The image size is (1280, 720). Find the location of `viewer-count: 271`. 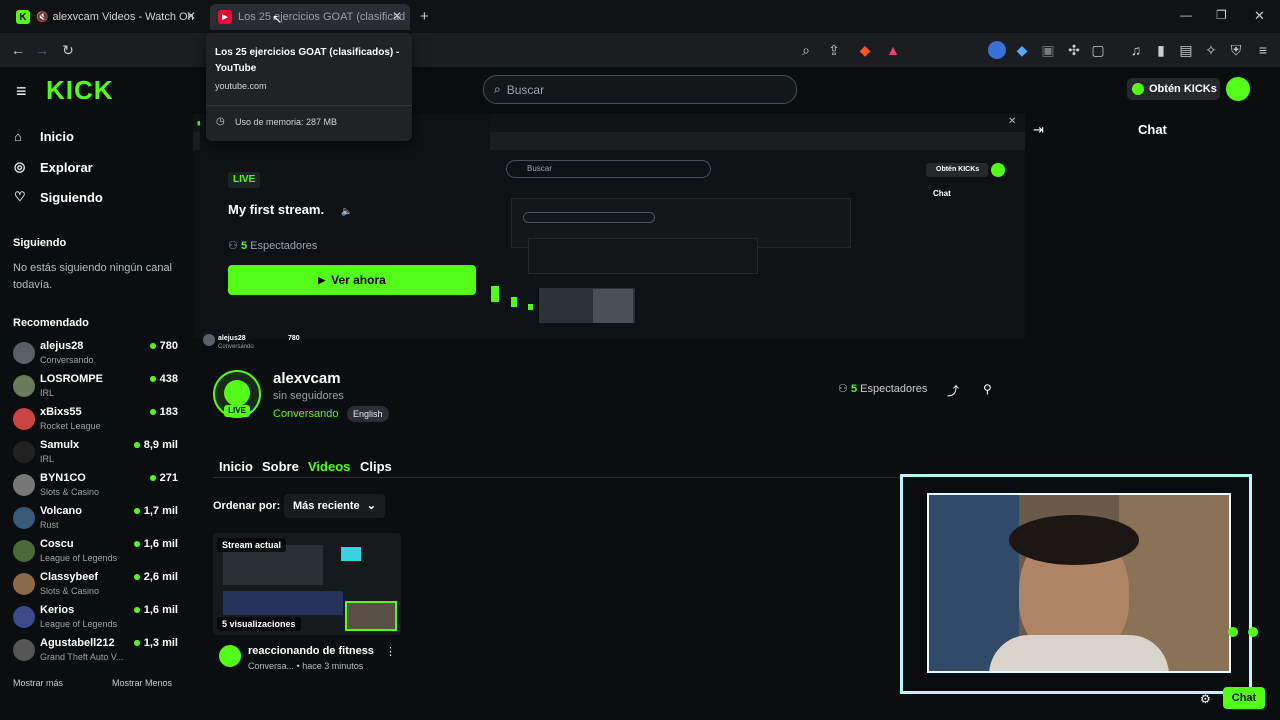

viewer-count: 271 is located at coordinates (163, 478).